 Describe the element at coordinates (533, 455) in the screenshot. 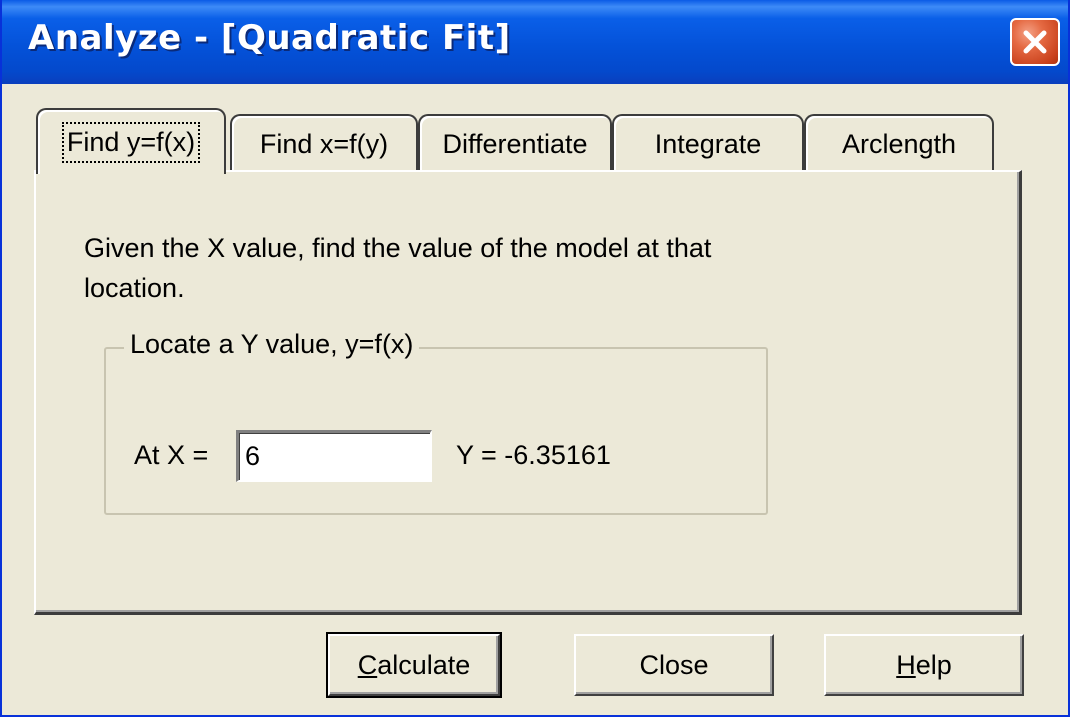

I see `y-result-value: Y = -6.35161` at that location.